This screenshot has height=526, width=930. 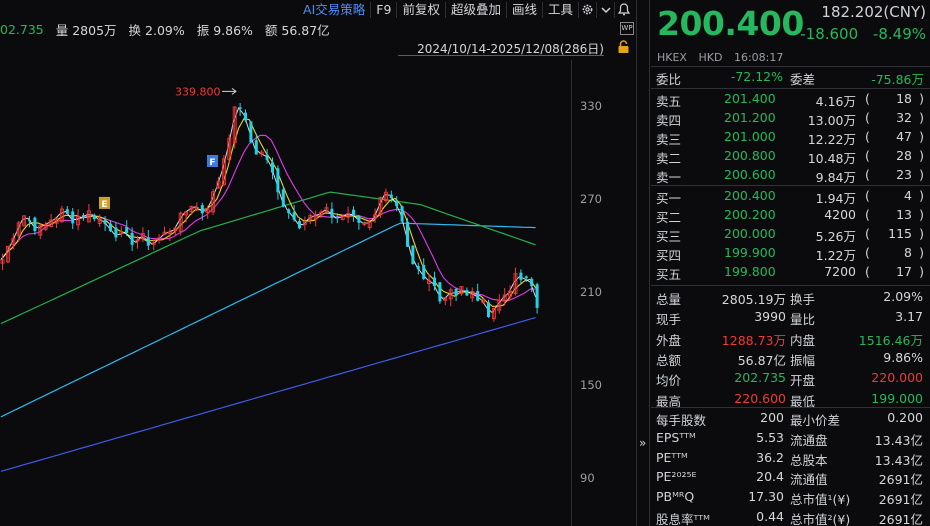 I want to click on stat-value: 2.09%, so click(x=903, y=296).